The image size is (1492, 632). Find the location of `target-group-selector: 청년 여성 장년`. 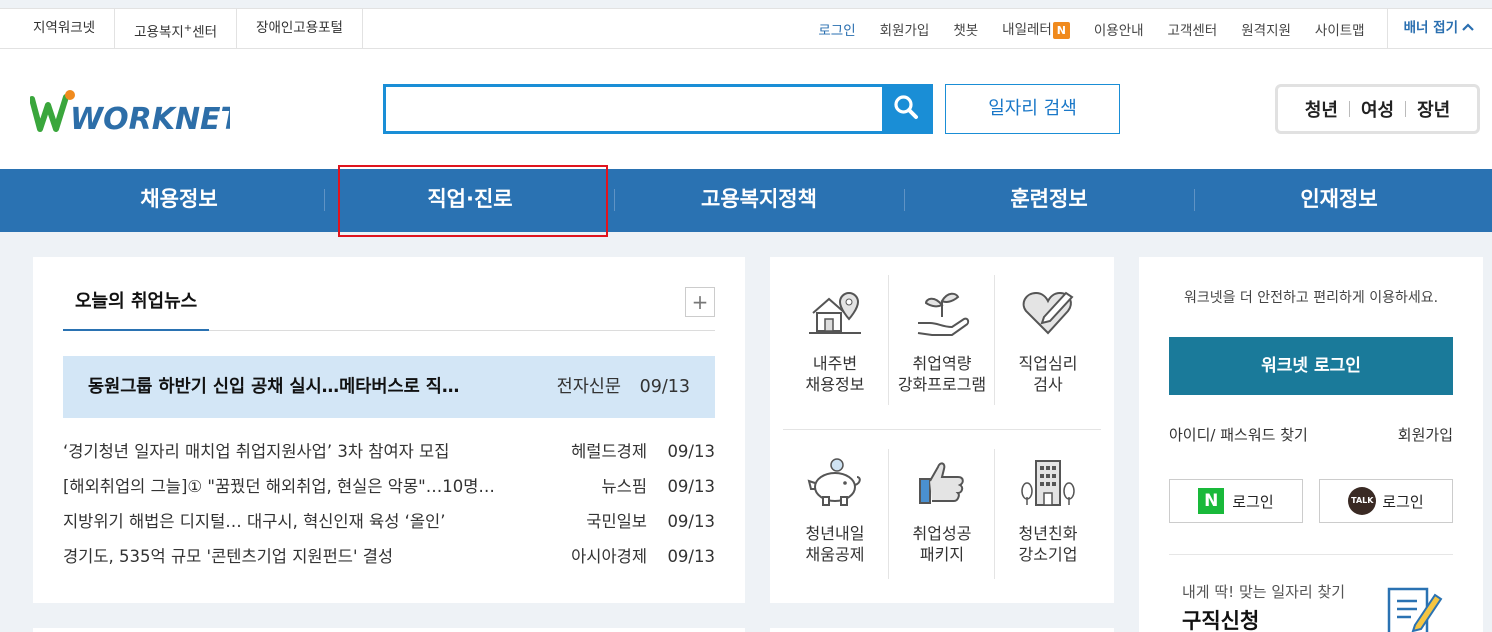

target-group-selector: 청년 여성 장년 is located at coordinates (1377, 109).